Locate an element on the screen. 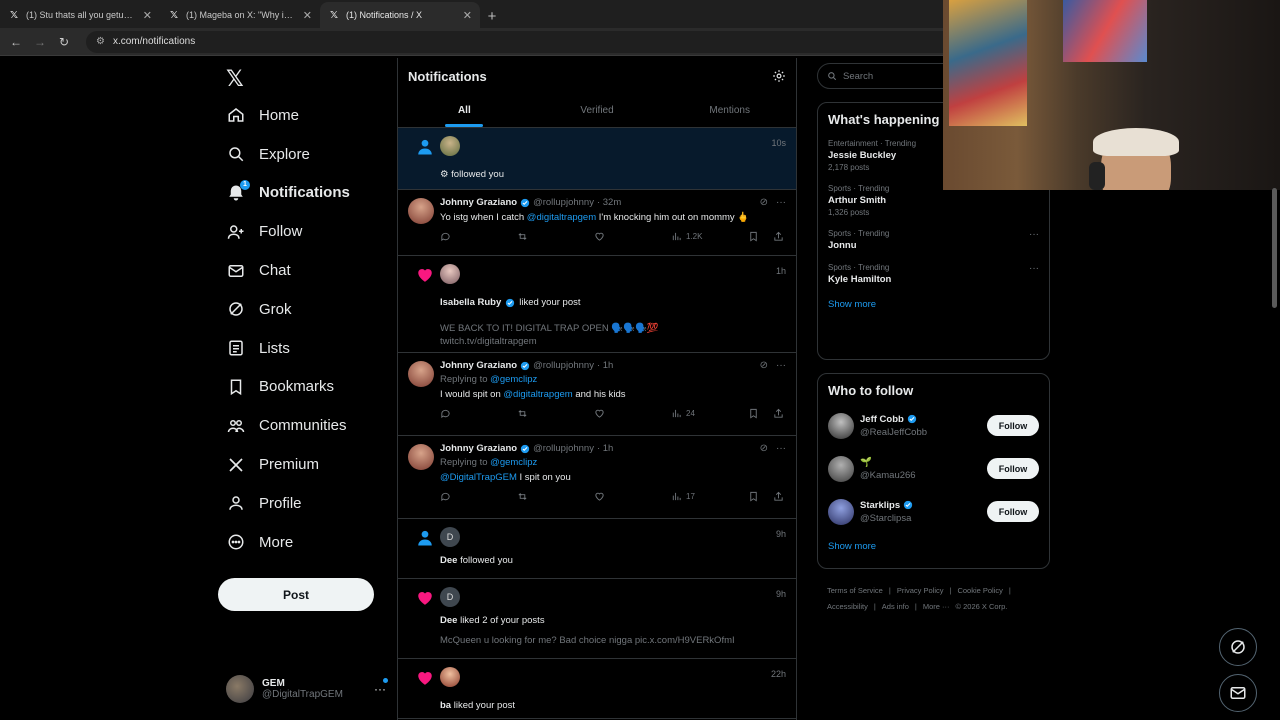 This screenshot has width=1280, height=720. follow-suggestion: 🌱 @Kamau266 Follow is located at coordinates (933, 468).